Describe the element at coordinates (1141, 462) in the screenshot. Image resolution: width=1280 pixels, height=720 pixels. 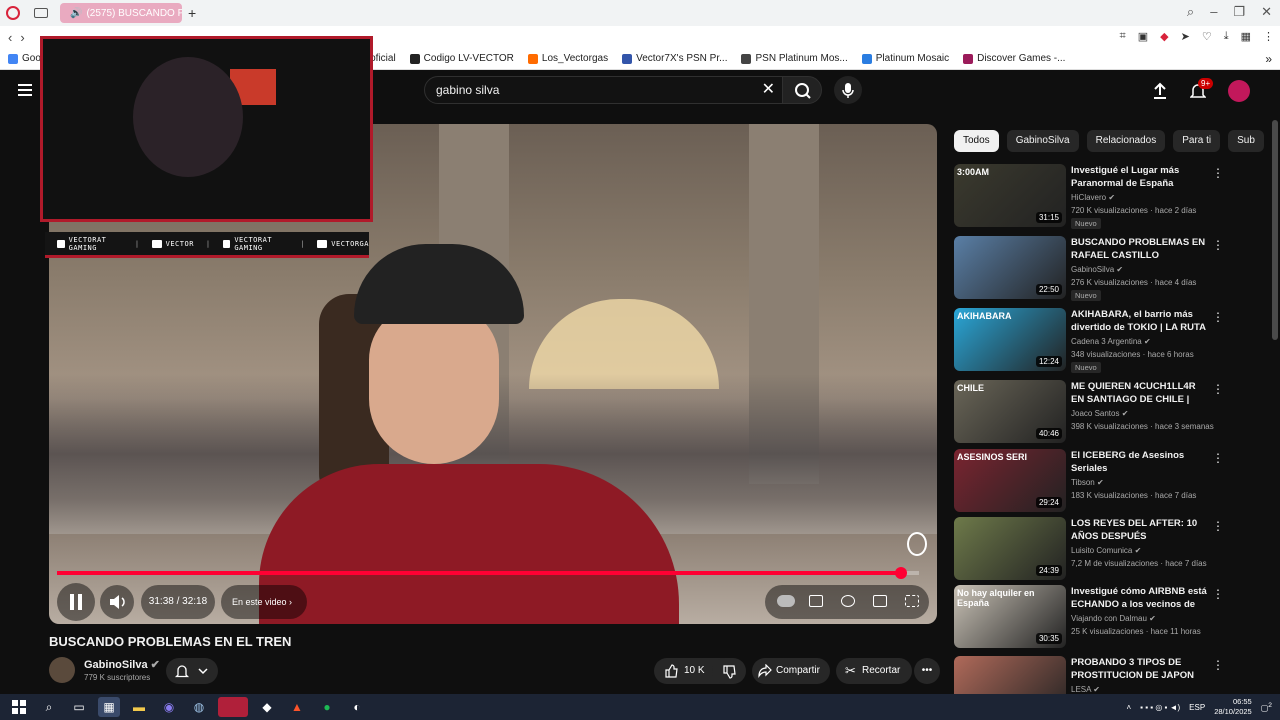
I see `recommendation-title: El ICEBERG de Asesinos Seriales` at that location.